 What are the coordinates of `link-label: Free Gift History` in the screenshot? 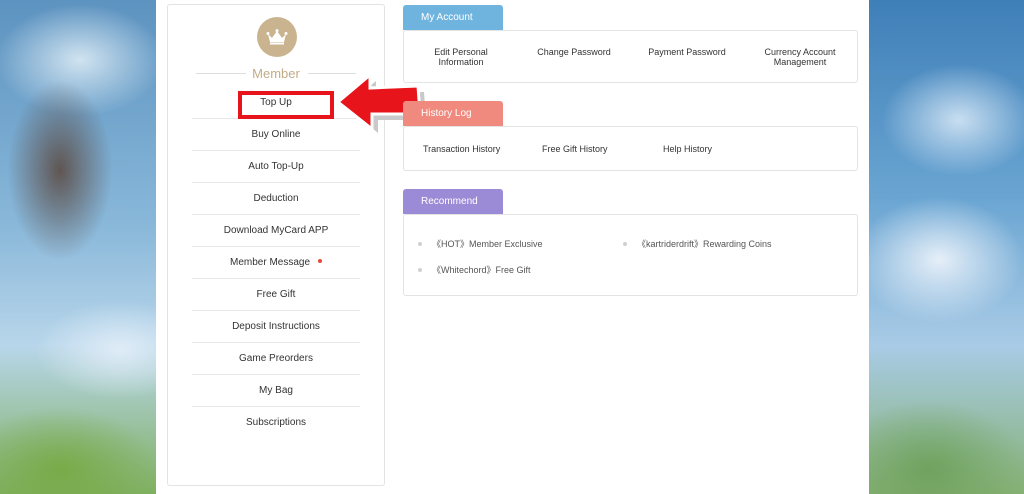 It's located at (575, 149).